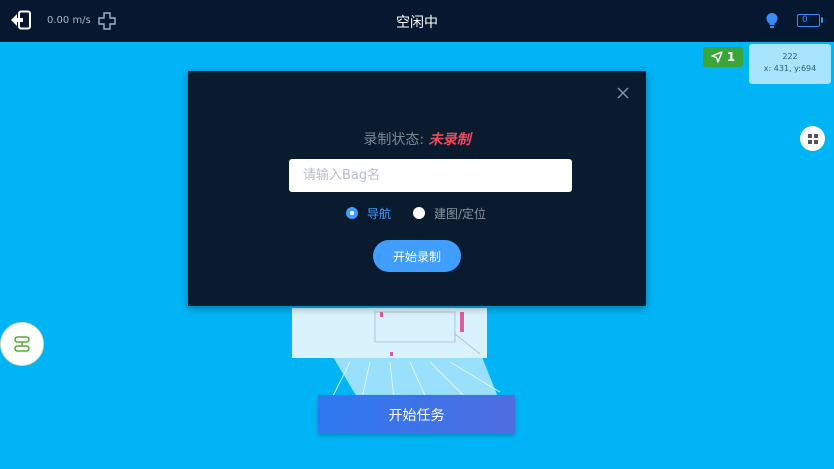  I want to click on coordinate-readout: 222 x: 431, y:694, so click(790, 64).